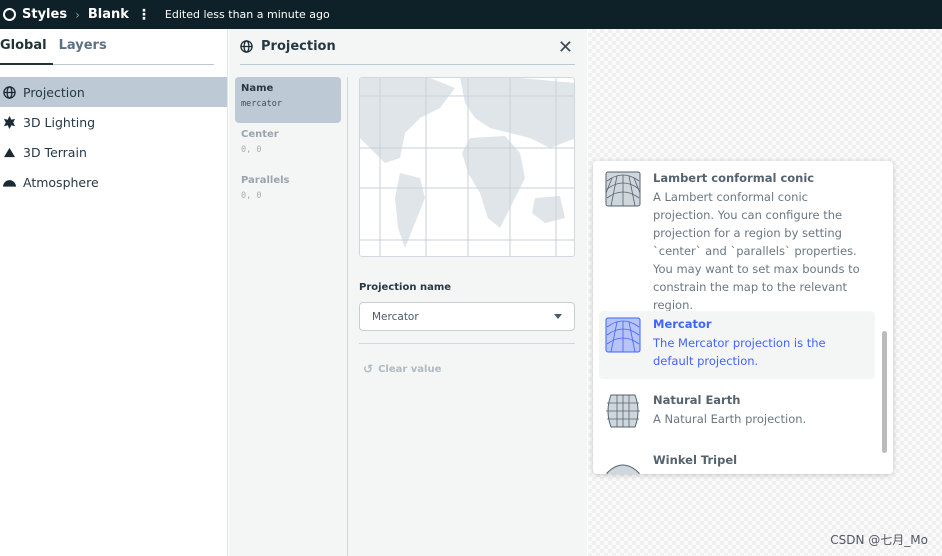 This screenshot has height=556, width=942. What do you see at coordinates (682, 324) in the screenshot?
I see `option-title: Mercator` at bounding box center [682, 324].